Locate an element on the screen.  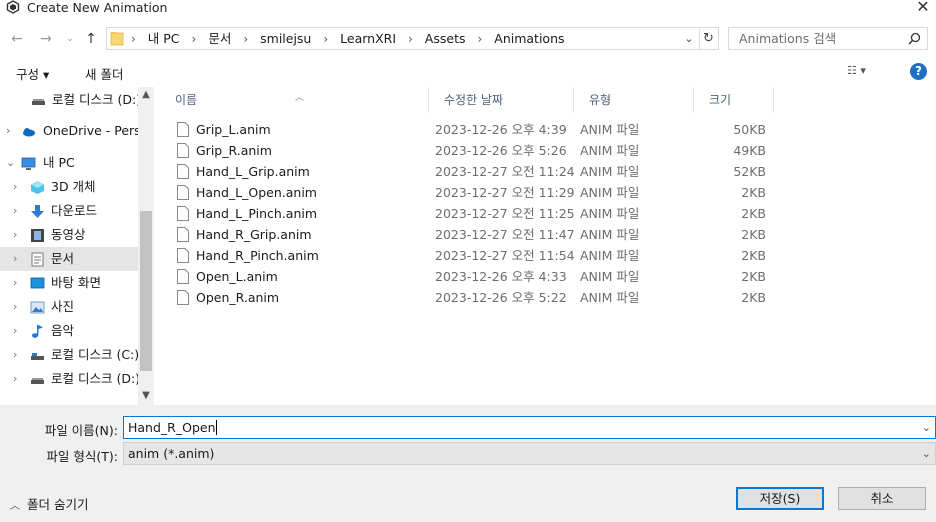
column-header-name: 이름 ︿ is located at coordinates (294, 100).